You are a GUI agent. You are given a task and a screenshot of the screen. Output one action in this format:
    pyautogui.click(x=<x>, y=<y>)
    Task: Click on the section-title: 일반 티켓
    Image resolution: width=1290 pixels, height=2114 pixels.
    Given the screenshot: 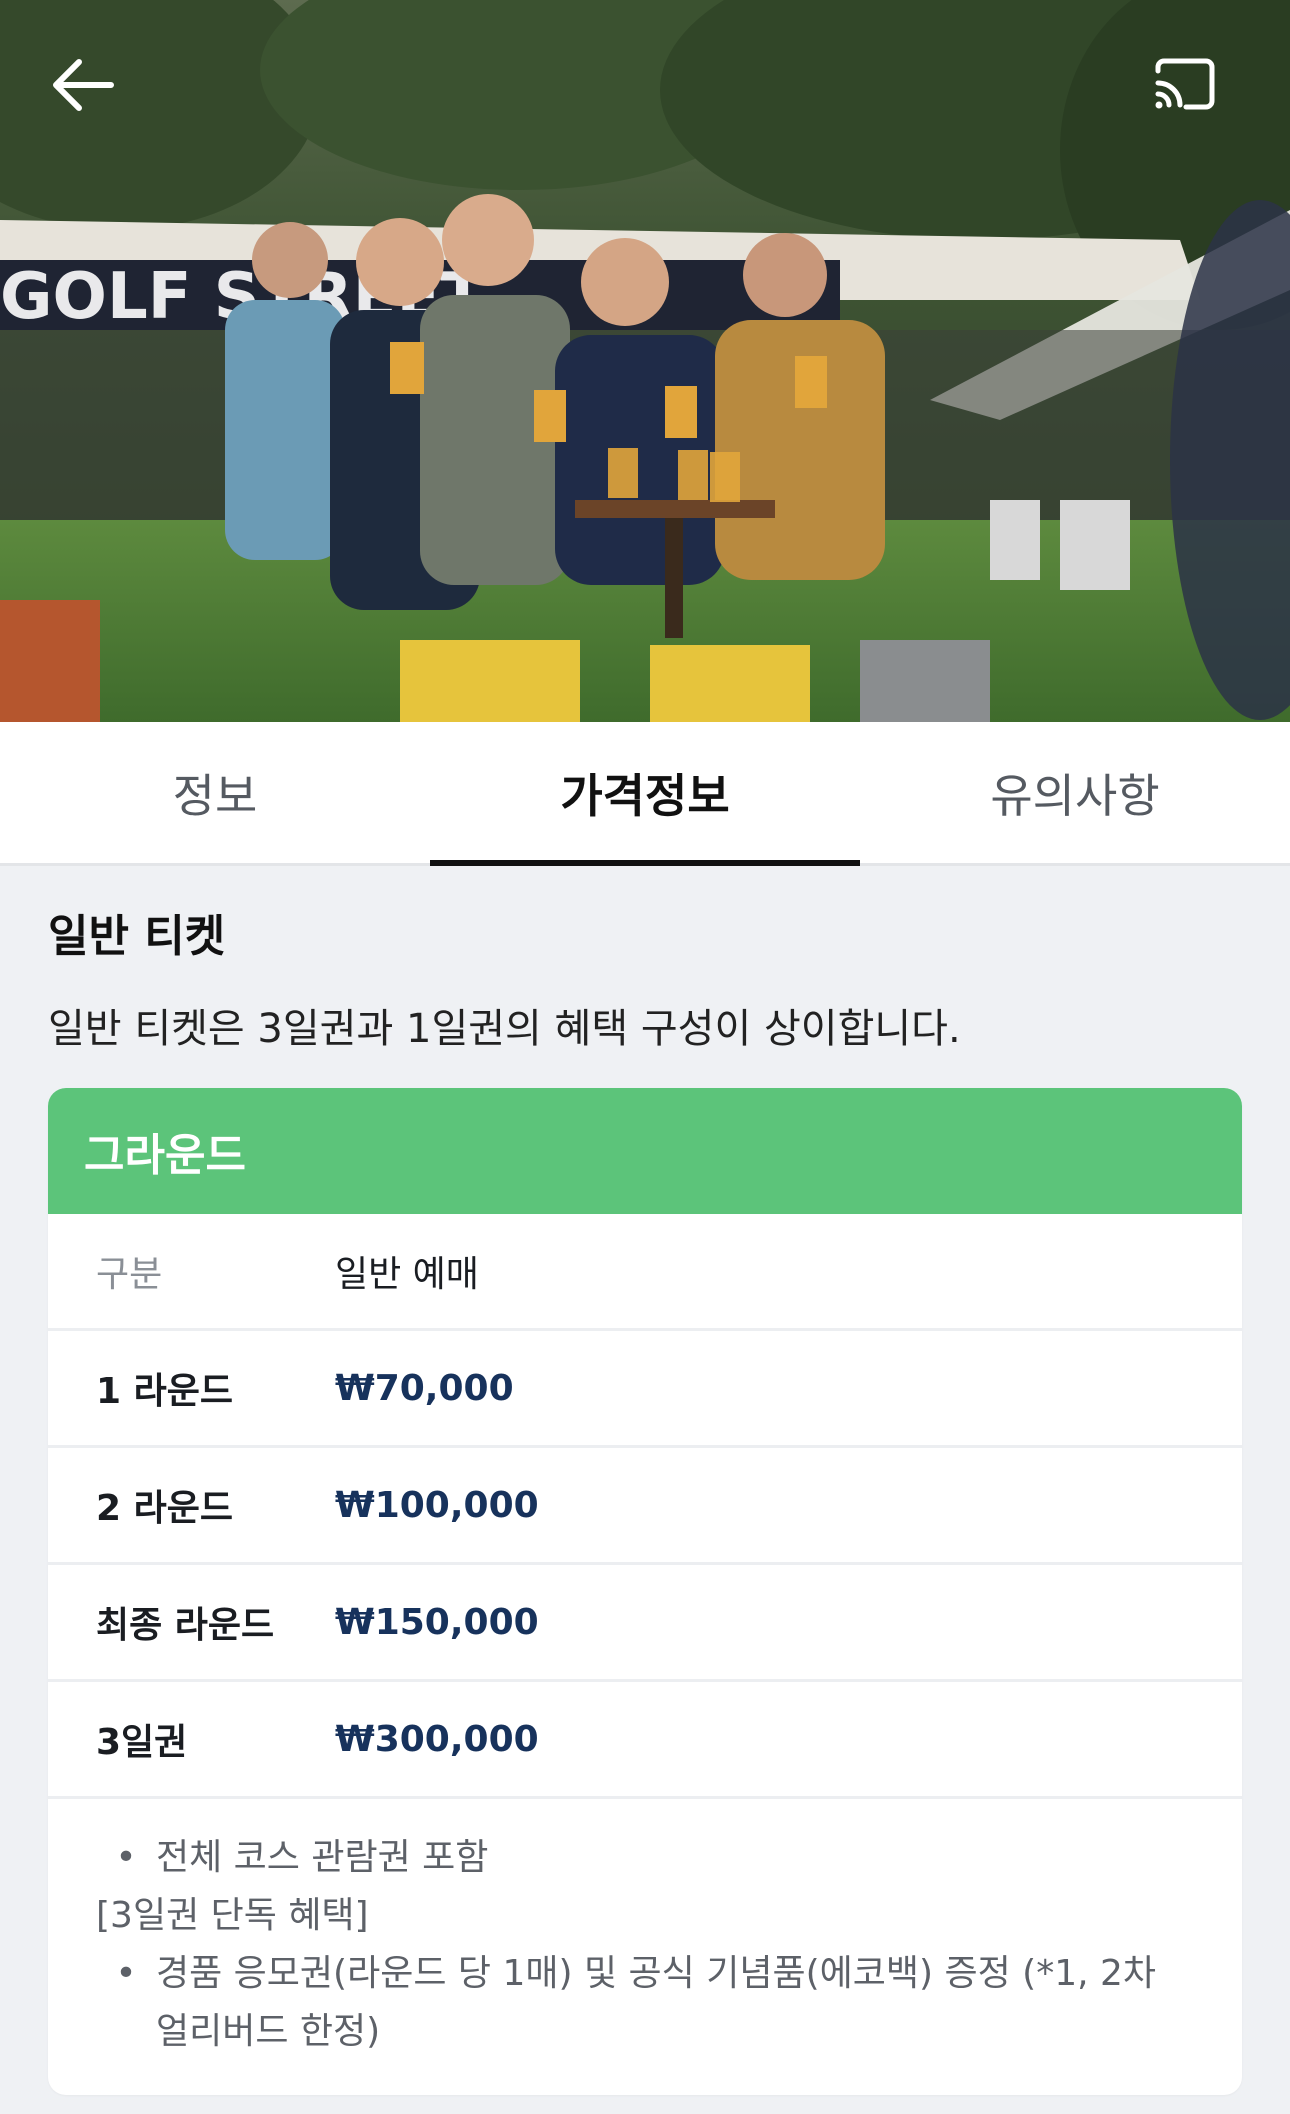 What is the action you would take?
    pyautogui.click(x=137, y=936)
    